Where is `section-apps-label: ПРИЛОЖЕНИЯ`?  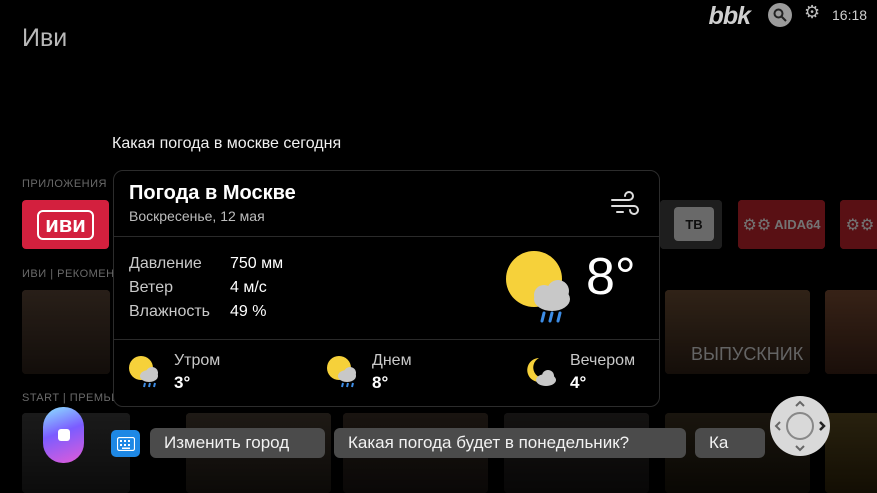
section-apps-label: ПРИЛОЖЕНИЯ is located at coordinates (64, 184).